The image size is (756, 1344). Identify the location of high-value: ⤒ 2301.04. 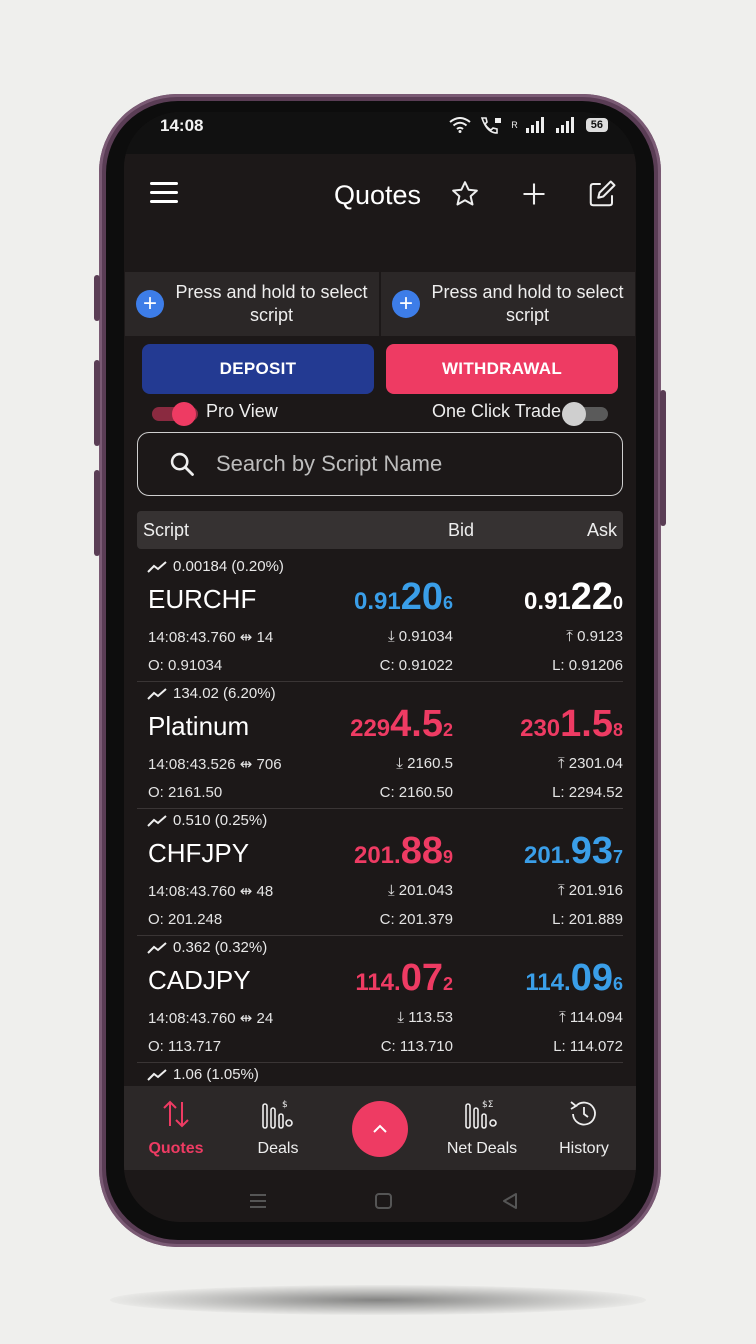
(590, 763).